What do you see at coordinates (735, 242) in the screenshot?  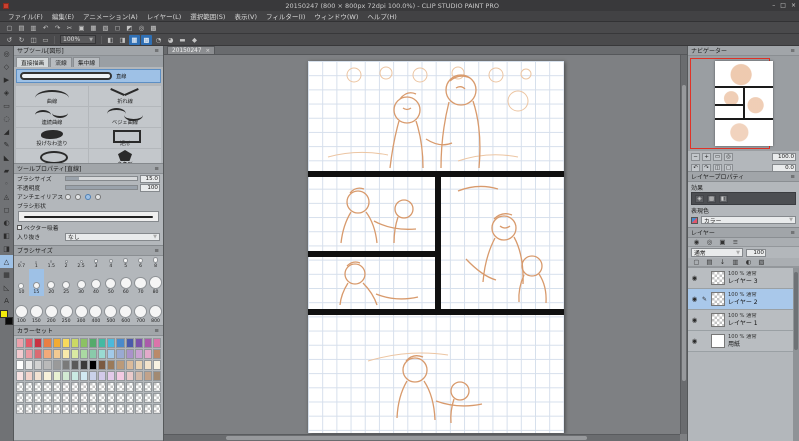 I see `palette-menu-icon: ≡` at bounding box center [735, 242].